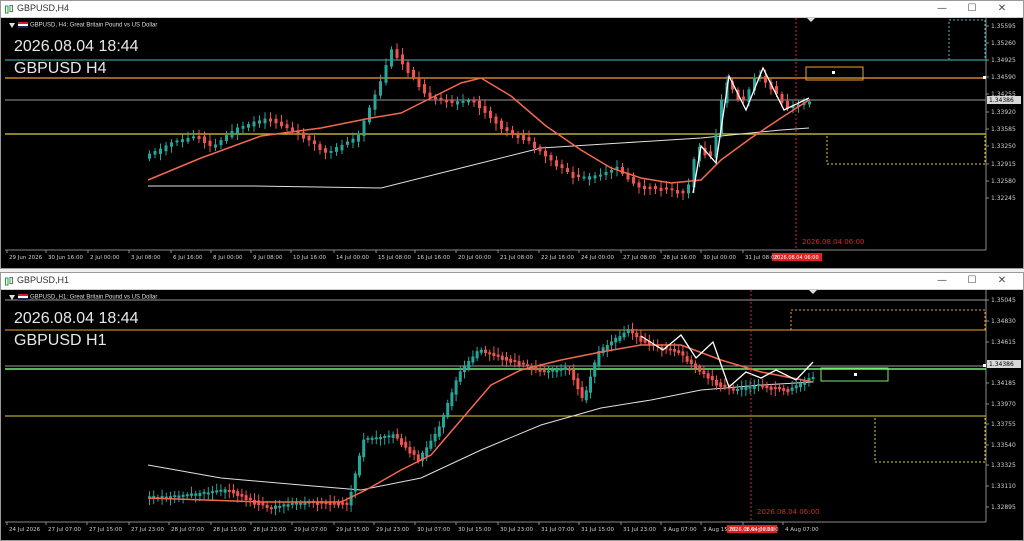 Image resolution: width=1024 pixels, height=541 pixels. I want to click on time-axis-label: 27 Jul 08:00, so click(639, 258).